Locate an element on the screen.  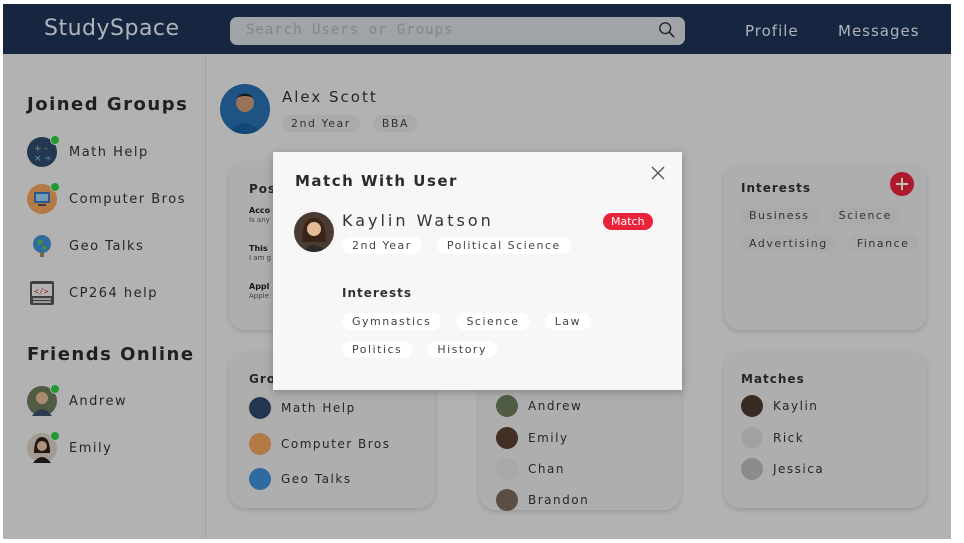
match-user-name: Kaylin Watson is located at coordinates (418, 220).